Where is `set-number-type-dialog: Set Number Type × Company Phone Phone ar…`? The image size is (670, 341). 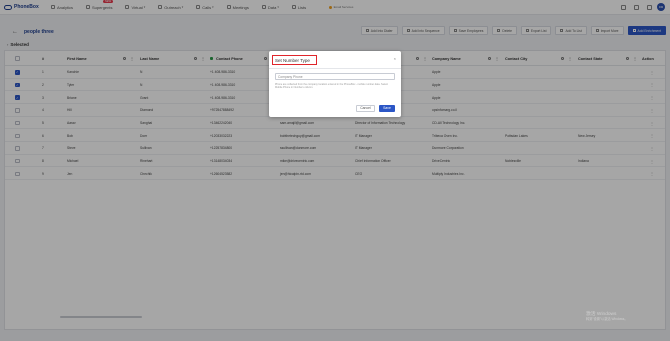
set-number-type-dialog: Set Number Type × Company Phone Phone ar… is located at coordinates (335, 84).